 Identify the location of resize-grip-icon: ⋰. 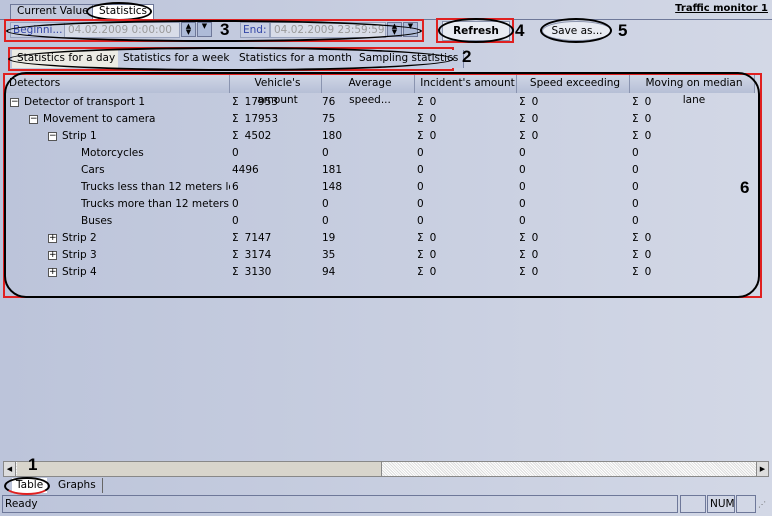
(762, 504).